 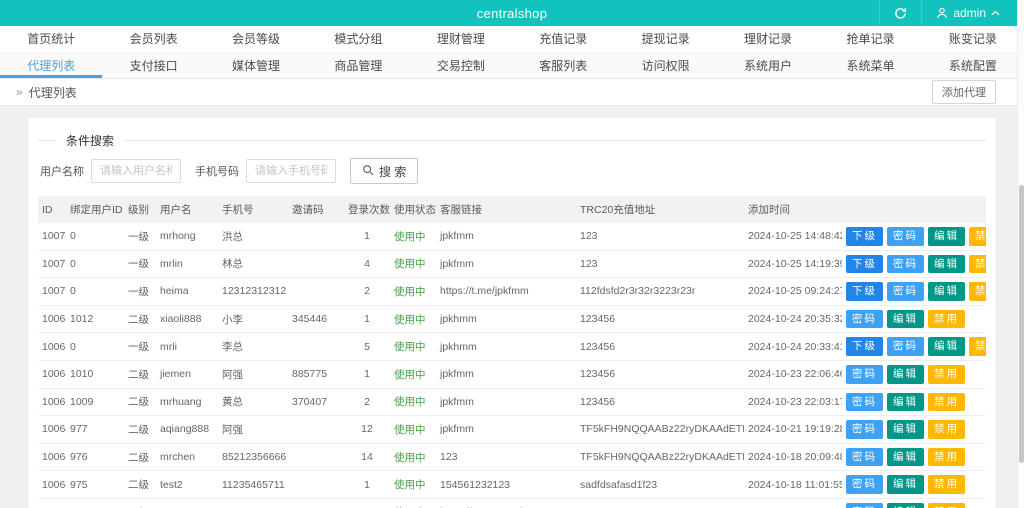 What do you see at coordinates (95, 484) in the screenshot?
I see `cell-bind_user_id: 975` at bounding box center [95, 484].